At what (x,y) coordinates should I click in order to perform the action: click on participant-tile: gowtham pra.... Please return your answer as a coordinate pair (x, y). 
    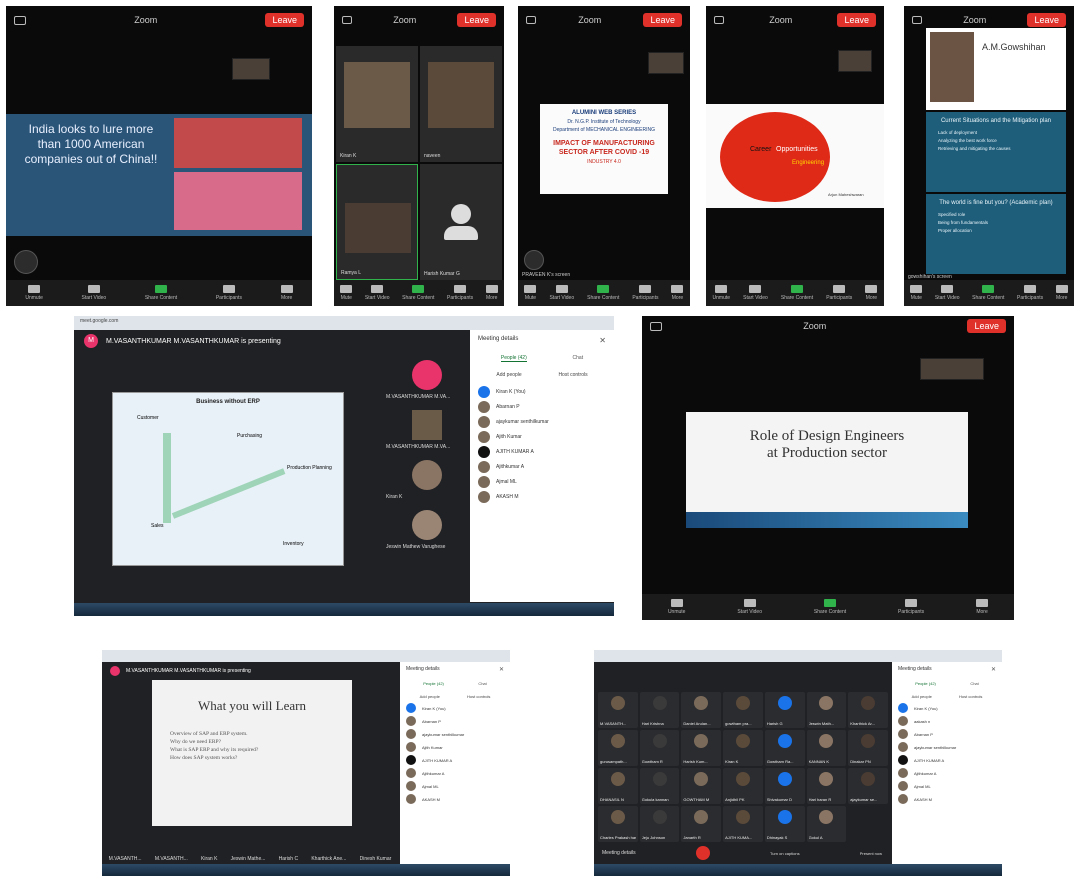
    Looking at the image, I should click on (743, 710).